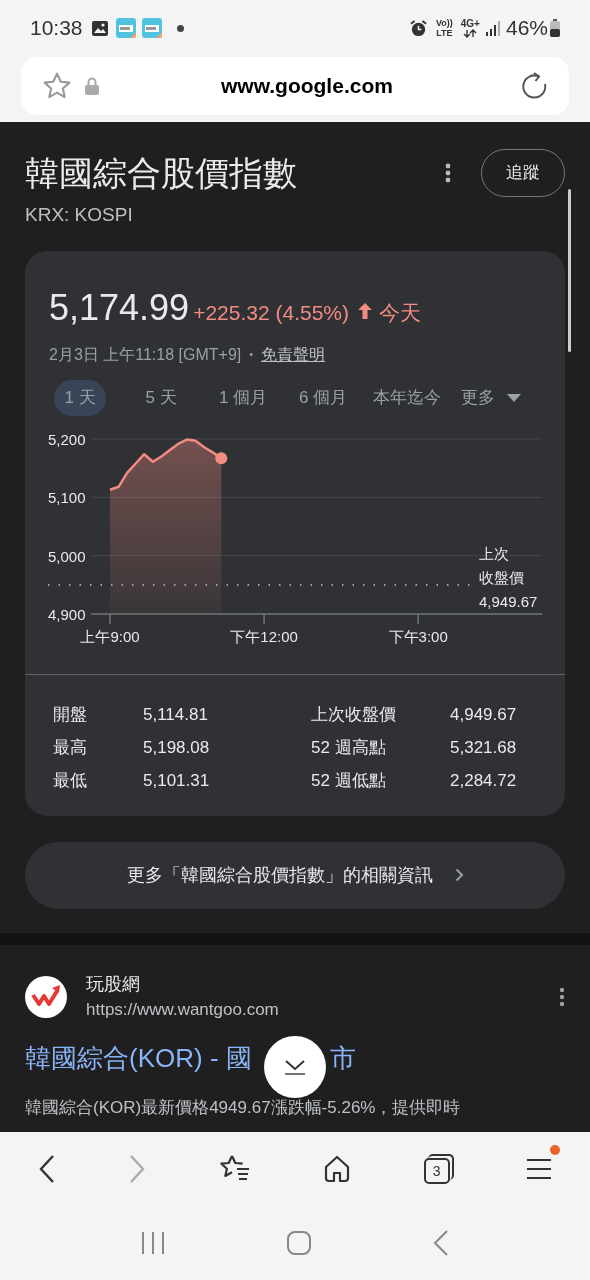 This screenshot has width=590, height=1280. What do you see at coordinates (555, 28) in the screenshot?
I see `battery-icon` at bounding box center [555, 28].